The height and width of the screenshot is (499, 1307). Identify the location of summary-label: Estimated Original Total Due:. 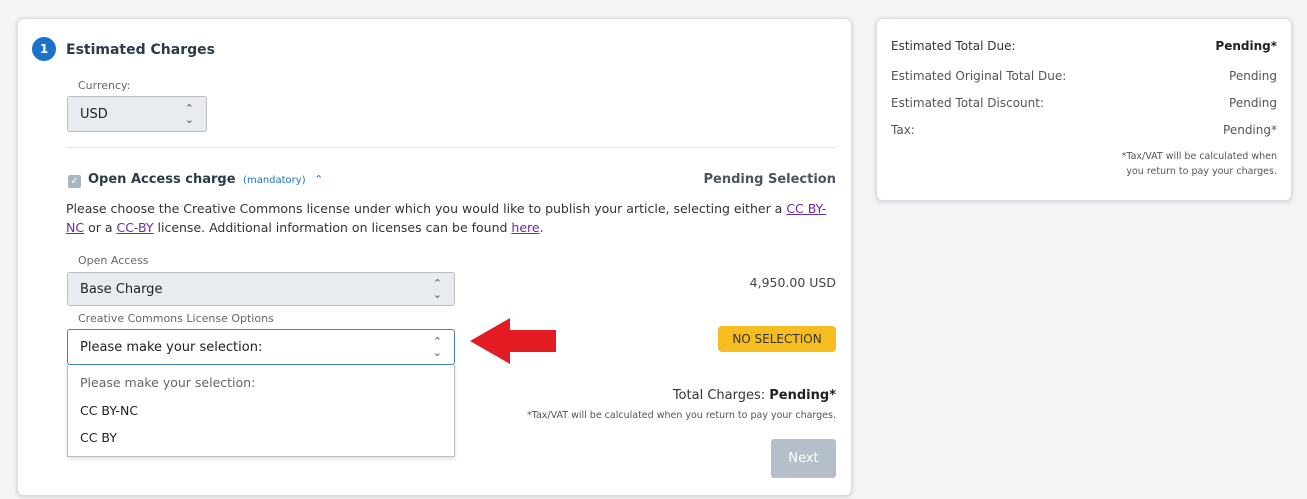
(979, 76).